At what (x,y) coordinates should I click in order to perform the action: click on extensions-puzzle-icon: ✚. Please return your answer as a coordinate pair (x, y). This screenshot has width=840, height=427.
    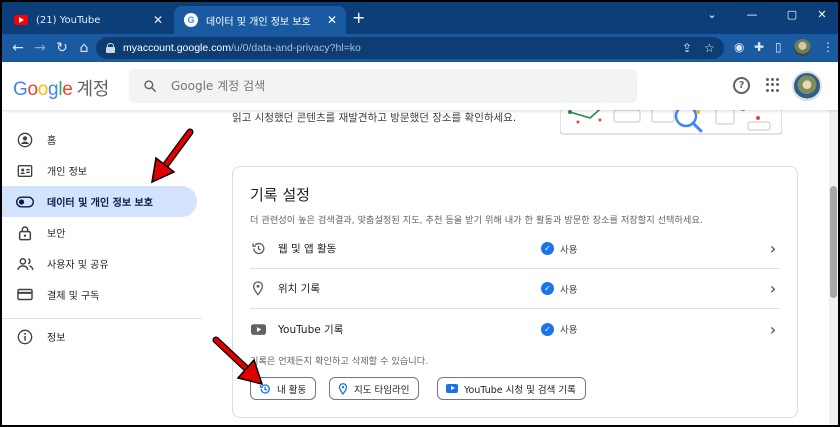
    Looking at the image, I should click on (759, 47).